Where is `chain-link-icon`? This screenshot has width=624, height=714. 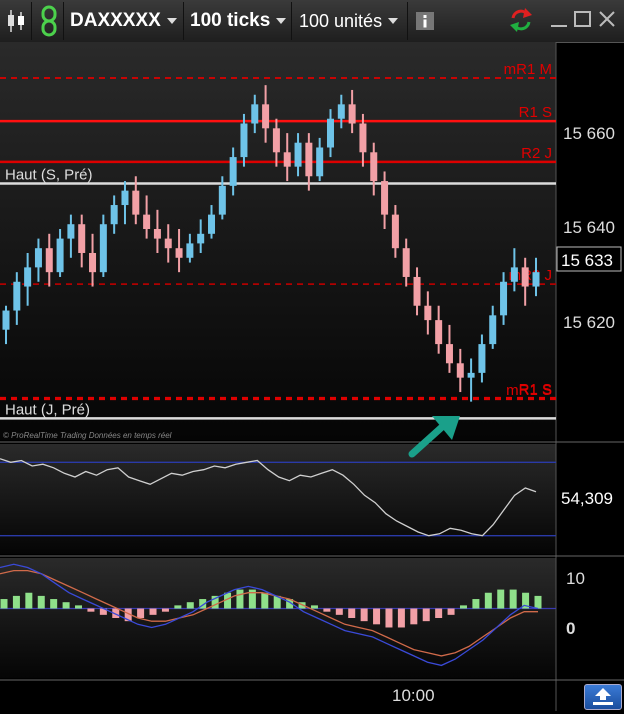 chain-link-icon is located at coordinates (48, 21).